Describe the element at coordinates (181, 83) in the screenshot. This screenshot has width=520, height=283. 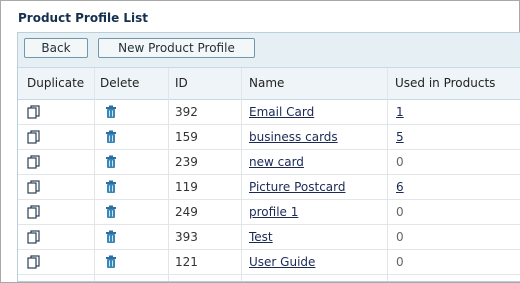
I see `column-header-id: ID` at that location.